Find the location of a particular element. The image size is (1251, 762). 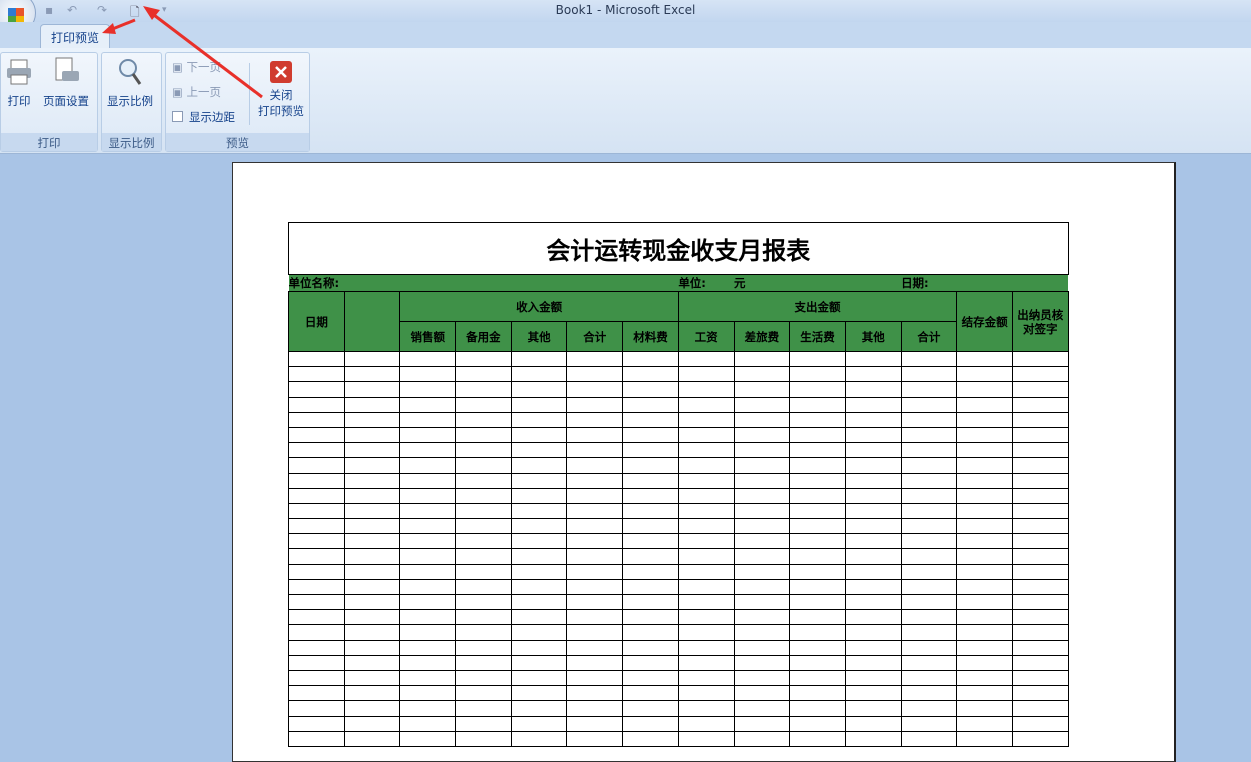

zoom-button: 显示比例 is located at coordinates (130, 83).